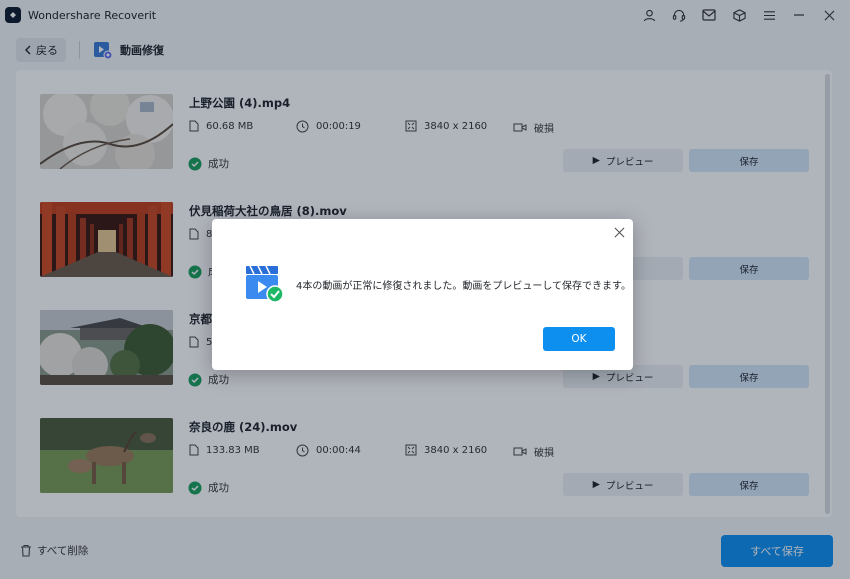 This screenshot has width=850, height=579. I want to click on dialog-close-button, so click(619, 232).